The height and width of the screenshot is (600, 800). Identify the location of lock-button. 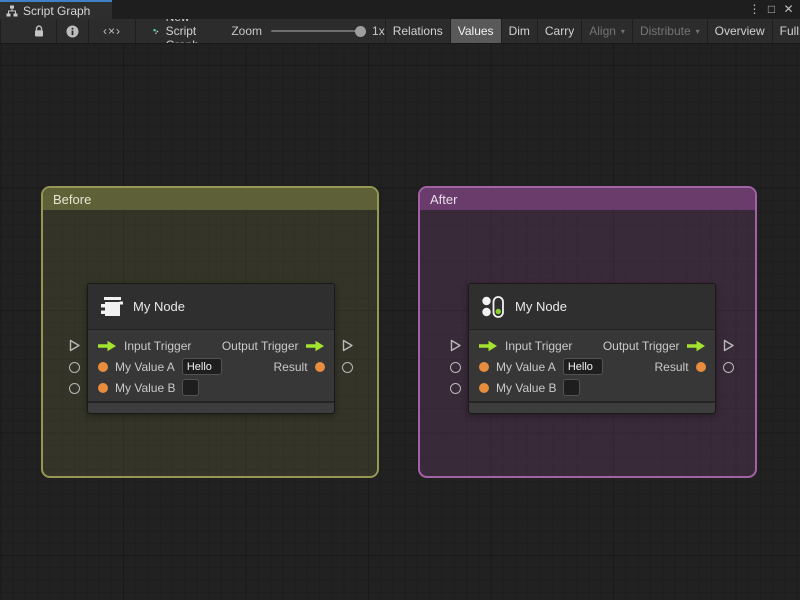
(39, 31).